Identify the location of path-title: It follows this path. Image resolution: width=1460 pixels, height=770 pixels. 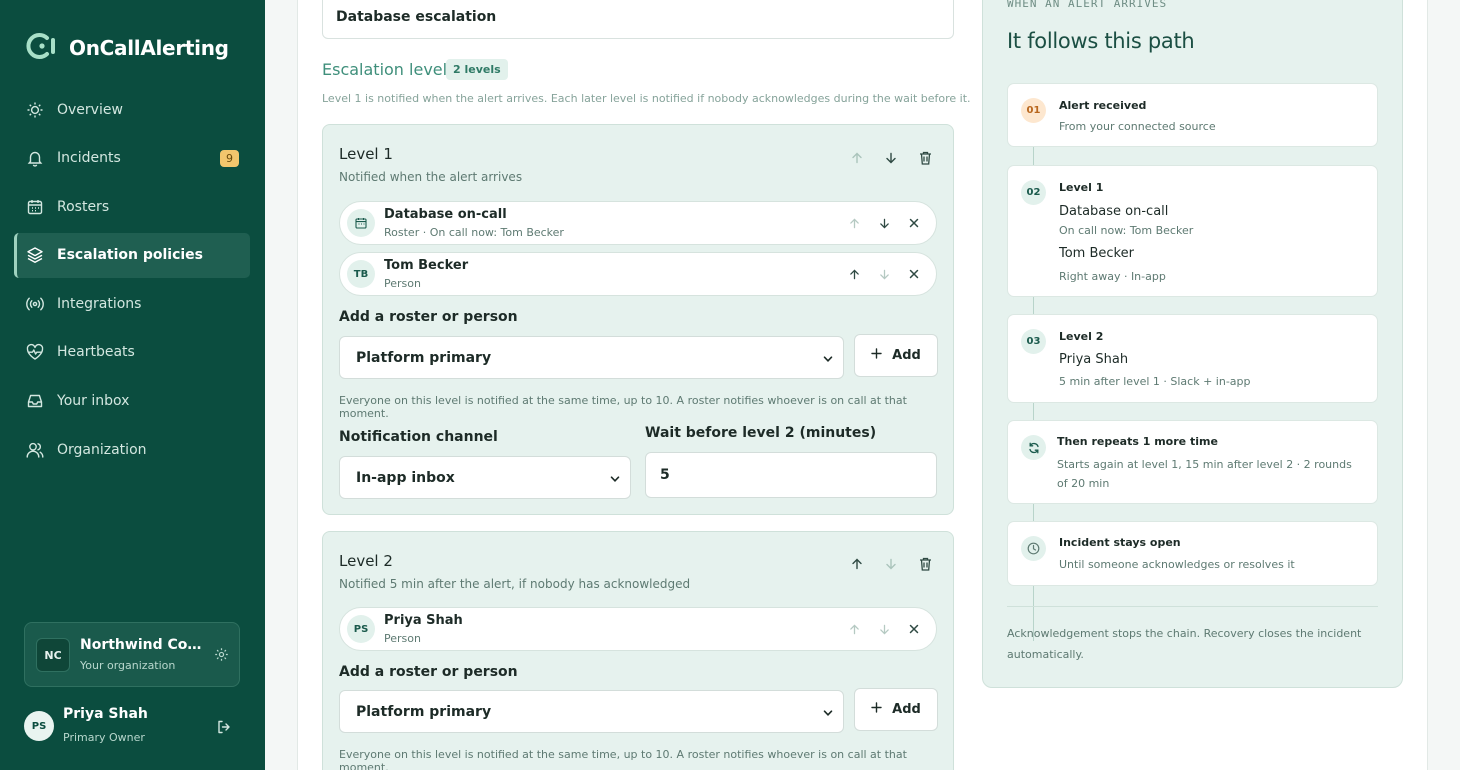
(1101, 41).